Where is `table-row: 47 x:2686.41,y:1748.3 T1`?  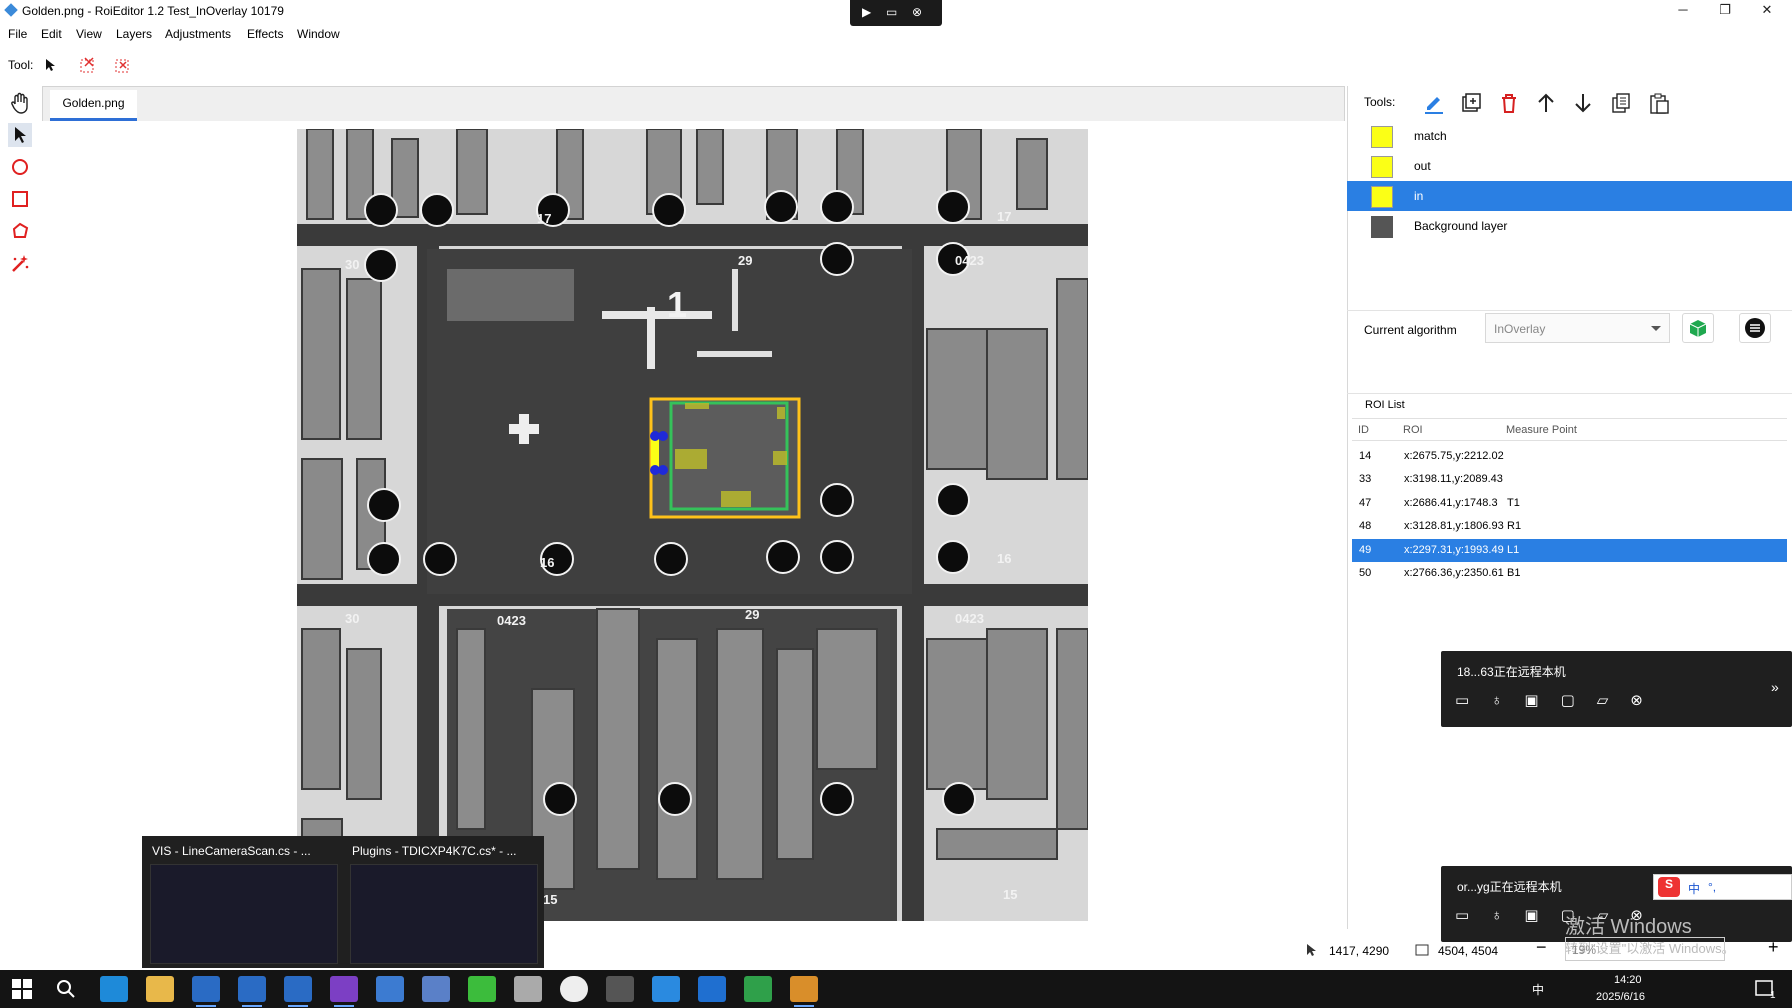 table-row: 47 x:2686.41,y:1748.3 T1 is located at coordinates (1569, 503).